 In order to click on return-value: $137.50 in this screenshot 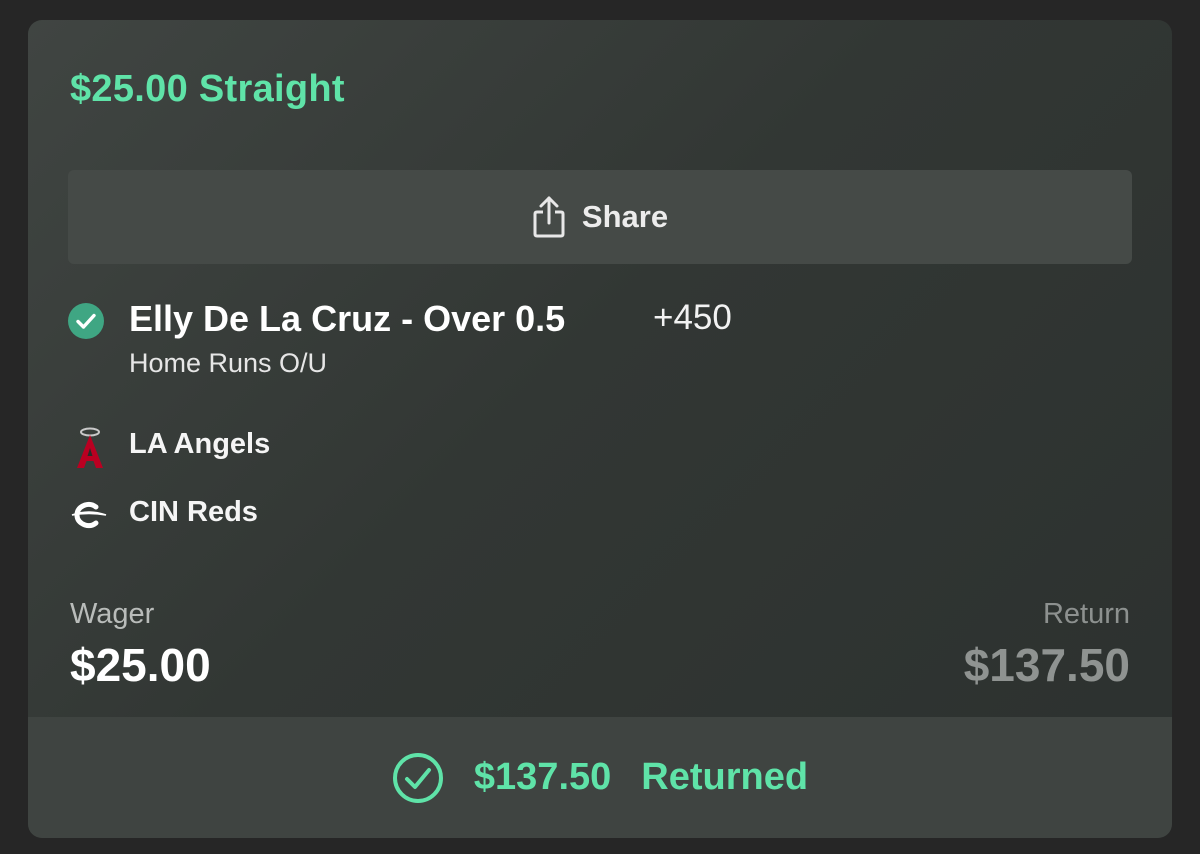, I will do `click(1046, 665)`.